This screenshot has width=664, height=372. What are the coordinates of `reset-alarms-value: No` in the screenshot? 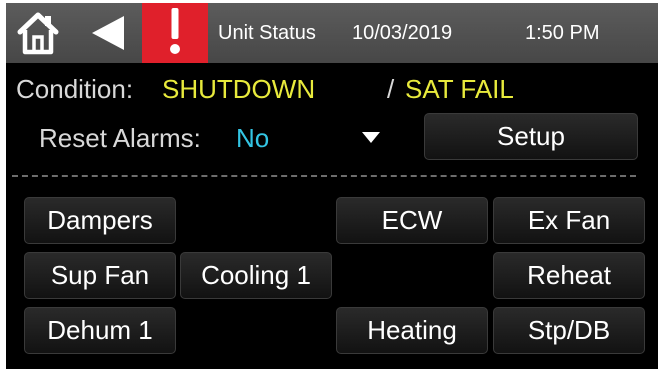 It's located at (252, 138).